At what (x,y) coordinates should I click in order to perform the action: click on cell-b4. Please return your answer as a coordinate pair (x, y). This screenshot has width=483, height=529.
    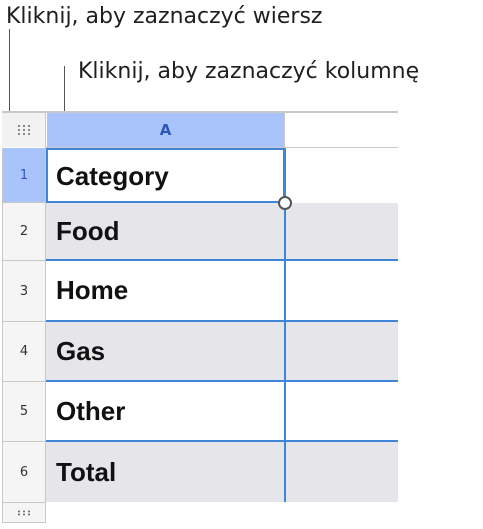
    Looking at the image, I should click on (341, 351).